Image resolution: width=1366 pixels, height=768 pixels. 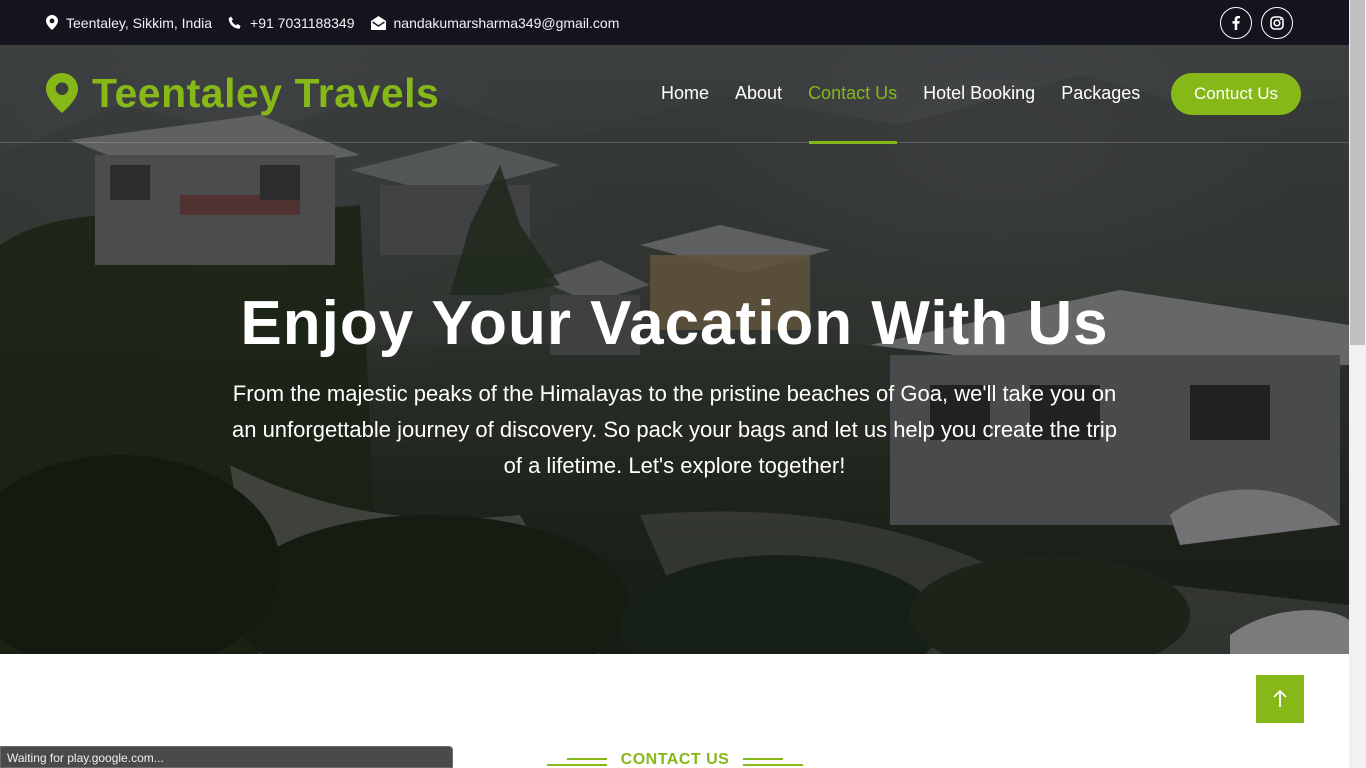 I want to click on location-info: Teentaley, Sikkim, India, so click(x=129, y=23).